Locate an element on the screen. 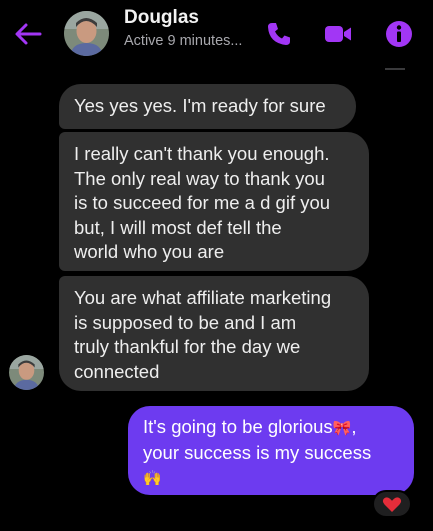  message-line: connected is located at coordinates (117, 371).